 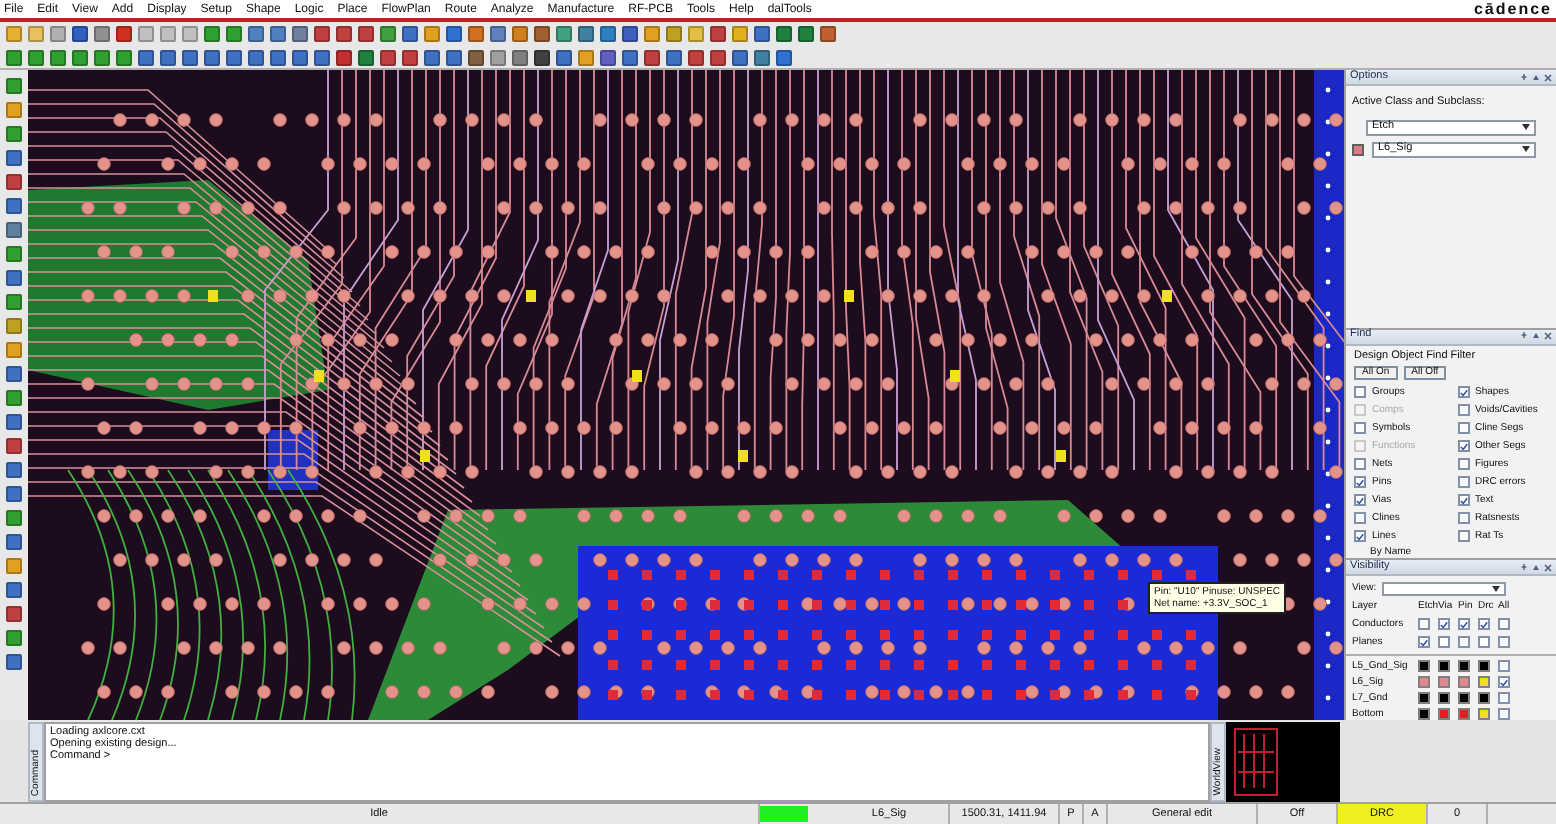 What do you see at coordinates (1444, 589) in the screenshot?
I see `view-dropdown` at bounding box center [1444, 589].